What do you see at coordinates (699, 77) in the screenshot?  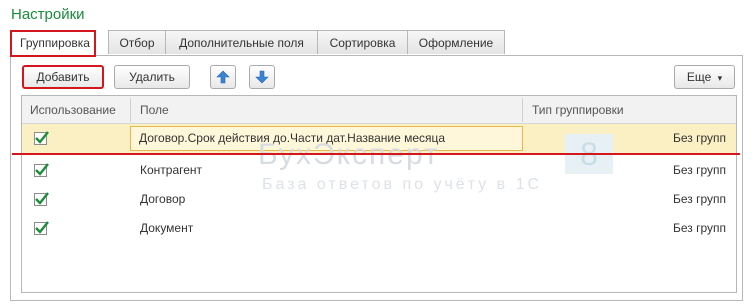 I see `more-label: Еще` at bounding box center [699, 77].